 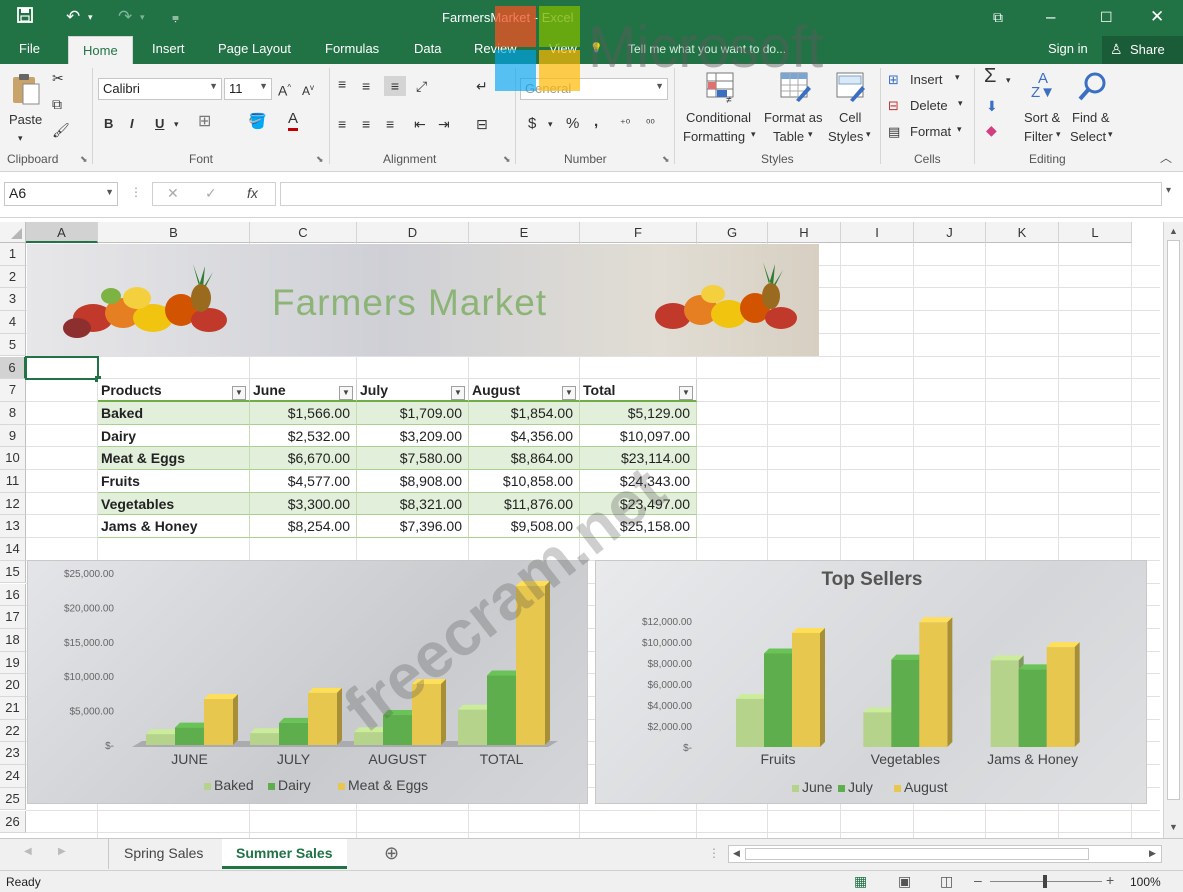 What do you see at coordinates (73, 17) in the screenshot?
I see `undo-icon: ↶` at bounding box center [73, 17].